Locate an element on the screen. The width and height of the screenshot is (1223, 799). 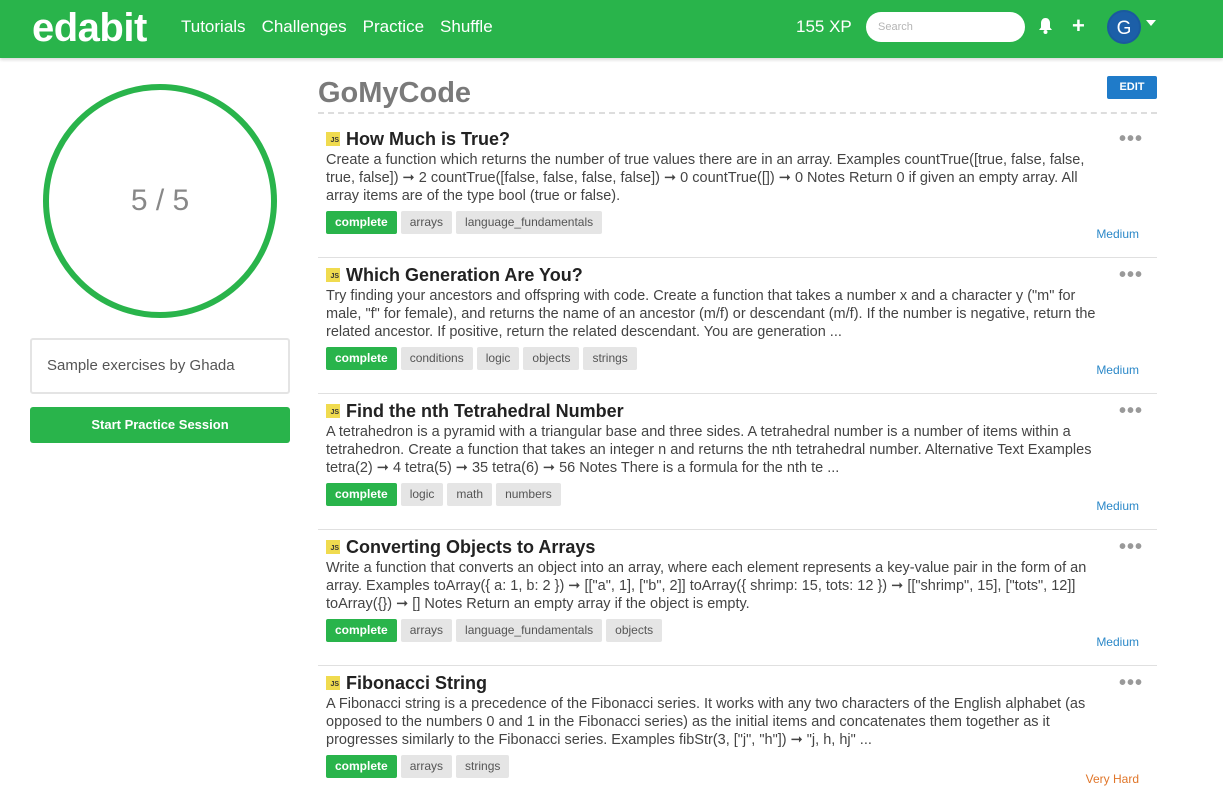
page-title: GoMyCode is located at coordinates (395, 93).